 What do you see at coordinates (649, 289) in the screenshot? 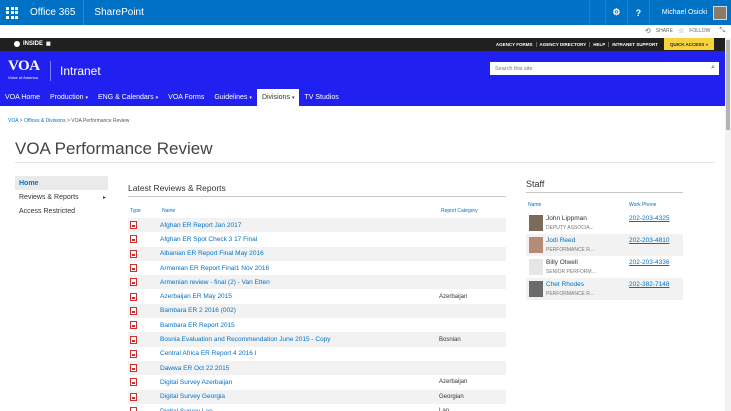
I see `staff-work-phone: 202-382-7148` at bounding box center [649, 289].